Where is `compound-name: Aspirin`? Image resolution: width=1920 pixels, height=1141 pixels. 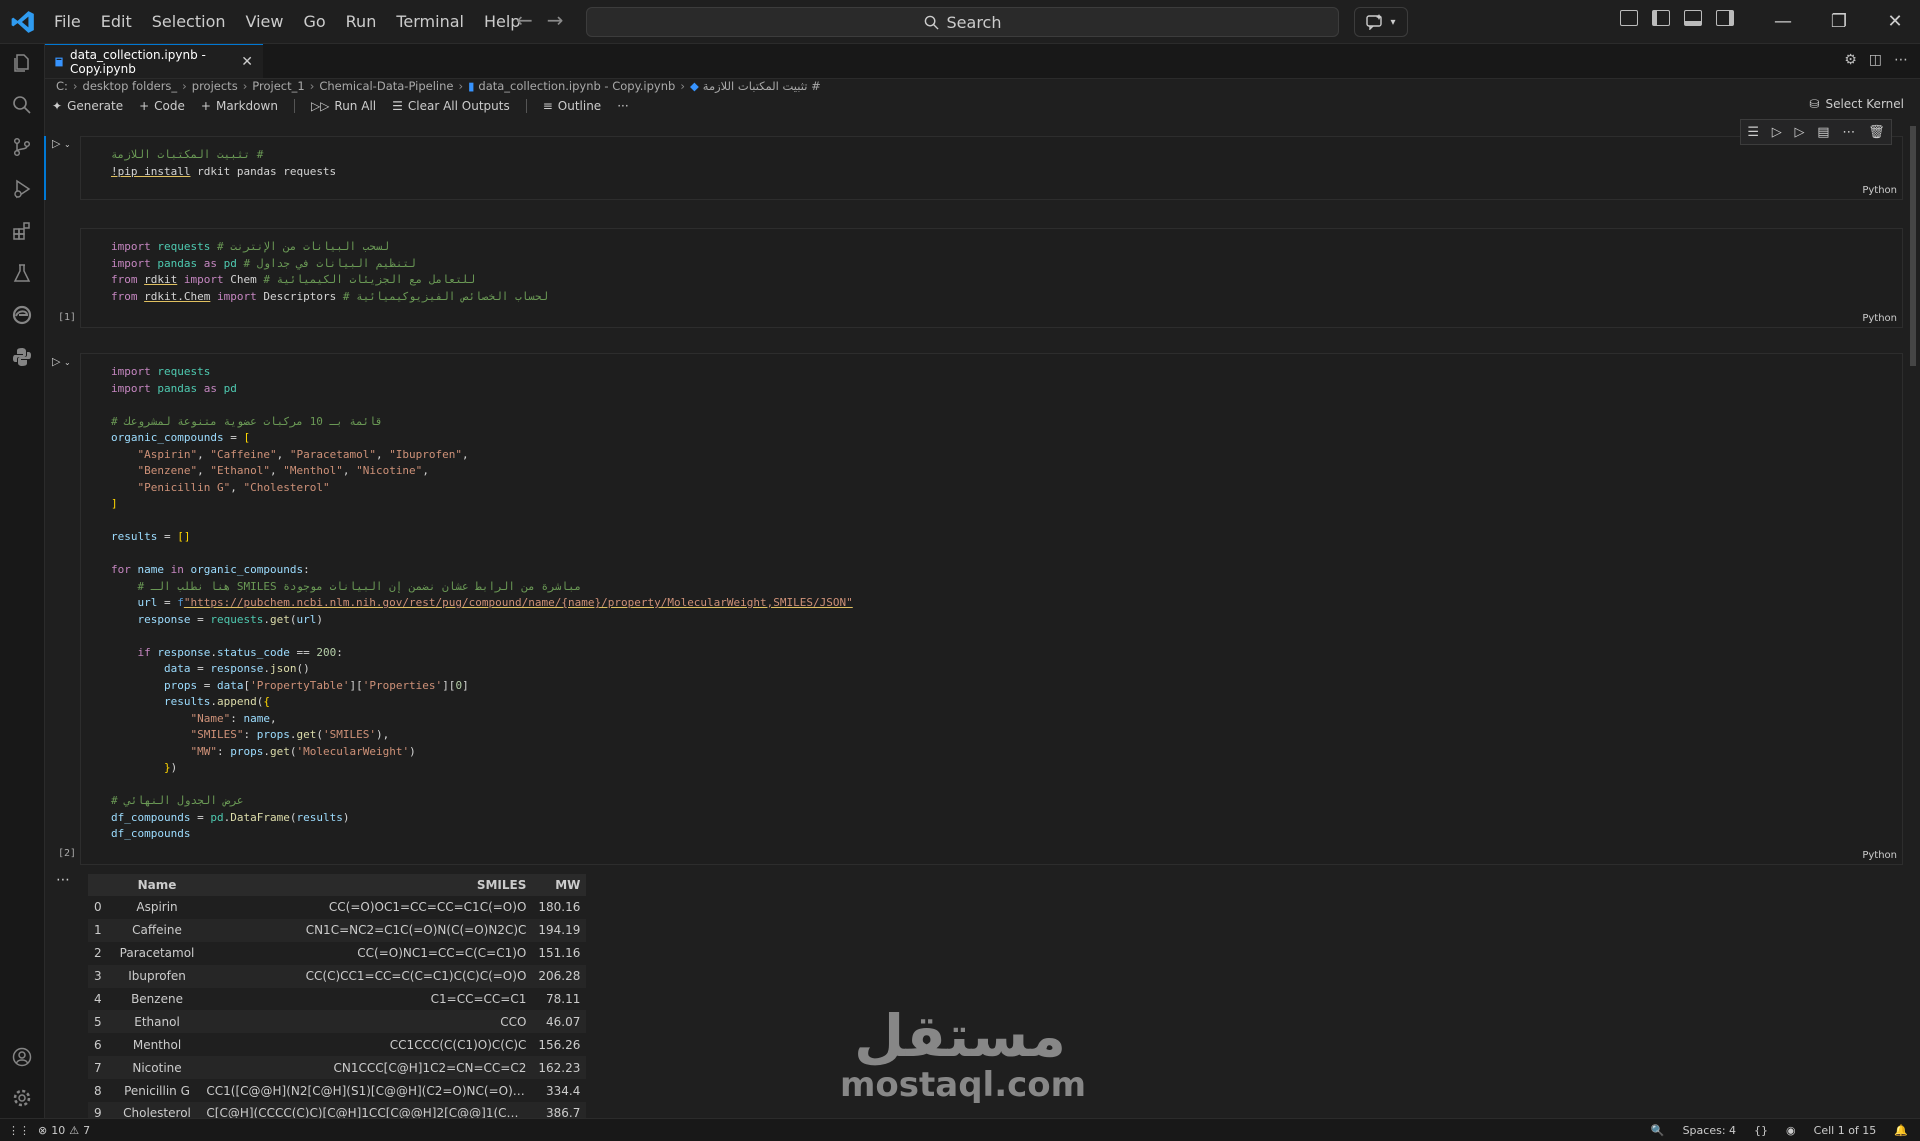
compound-name: Aspirin is located at coordinates (157, 907).